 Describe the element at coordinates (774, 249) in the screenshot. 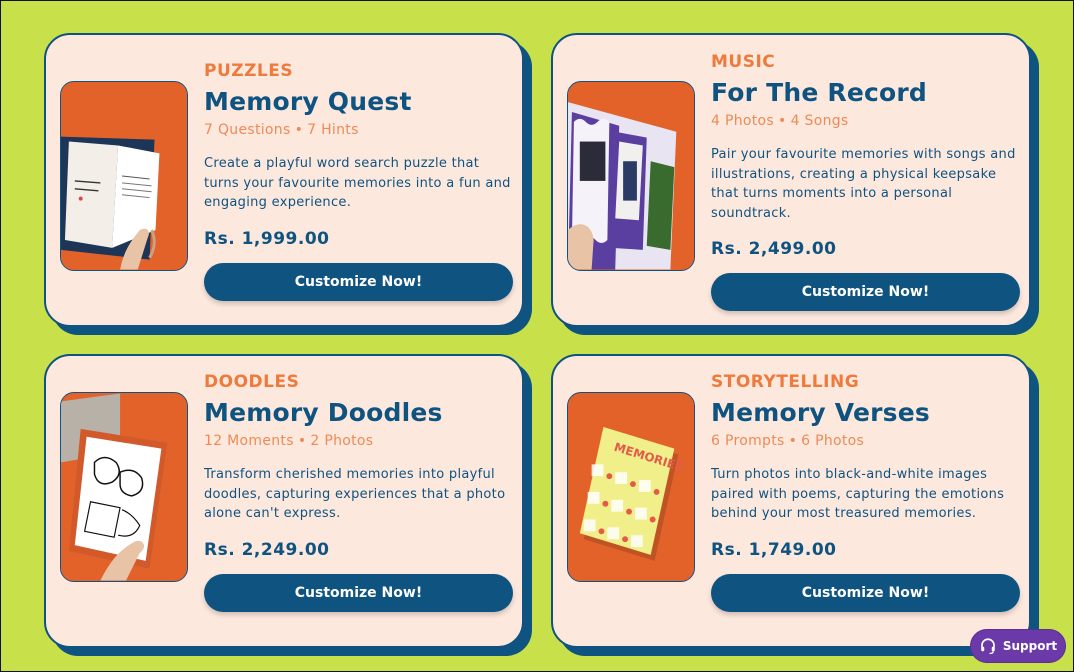

I see `product-price: Rs. 2,499.00` at that location.